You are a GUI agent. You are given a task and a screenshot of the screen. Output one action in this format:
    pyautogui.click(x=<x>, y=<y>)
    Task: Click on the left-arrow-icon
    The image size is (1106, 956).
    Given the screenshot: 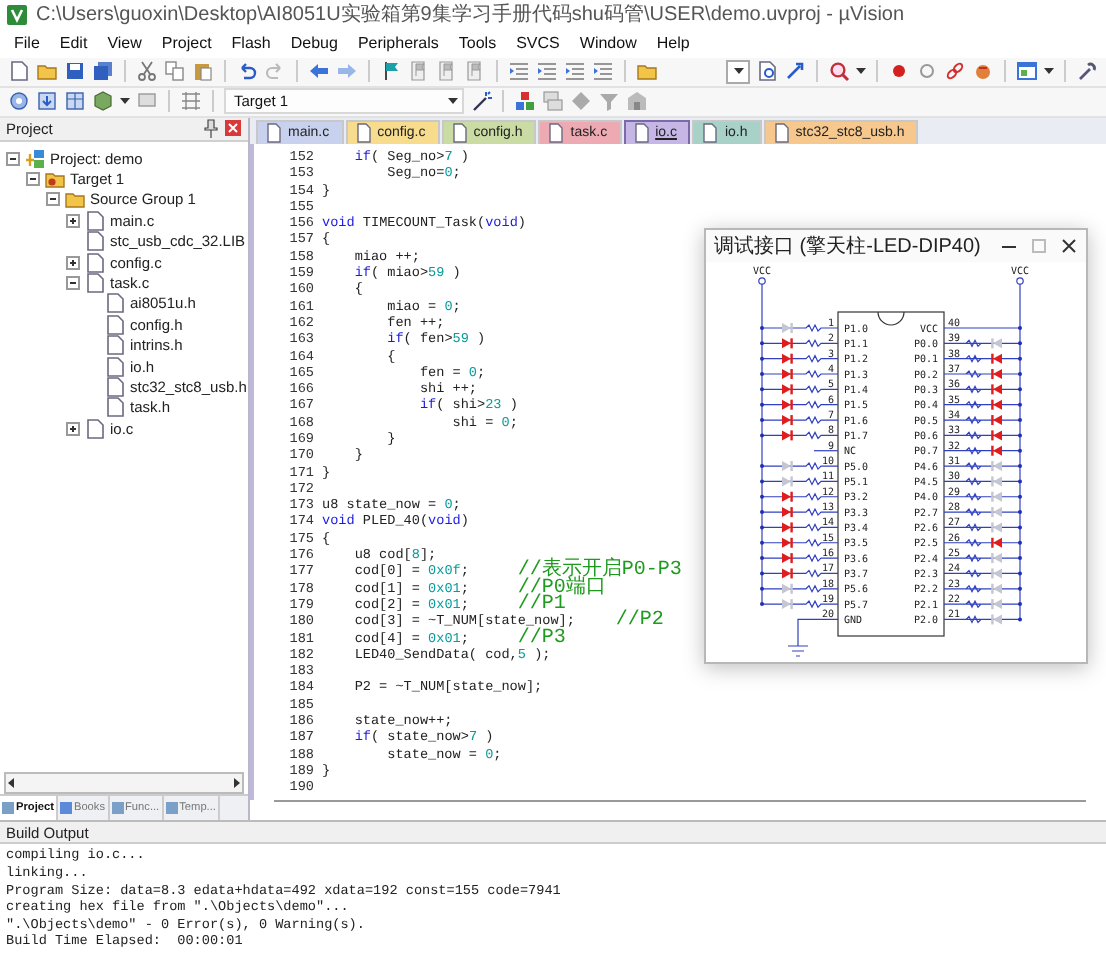 What is the action you would take?
    pyautogui.click(x=12, y=783)
    